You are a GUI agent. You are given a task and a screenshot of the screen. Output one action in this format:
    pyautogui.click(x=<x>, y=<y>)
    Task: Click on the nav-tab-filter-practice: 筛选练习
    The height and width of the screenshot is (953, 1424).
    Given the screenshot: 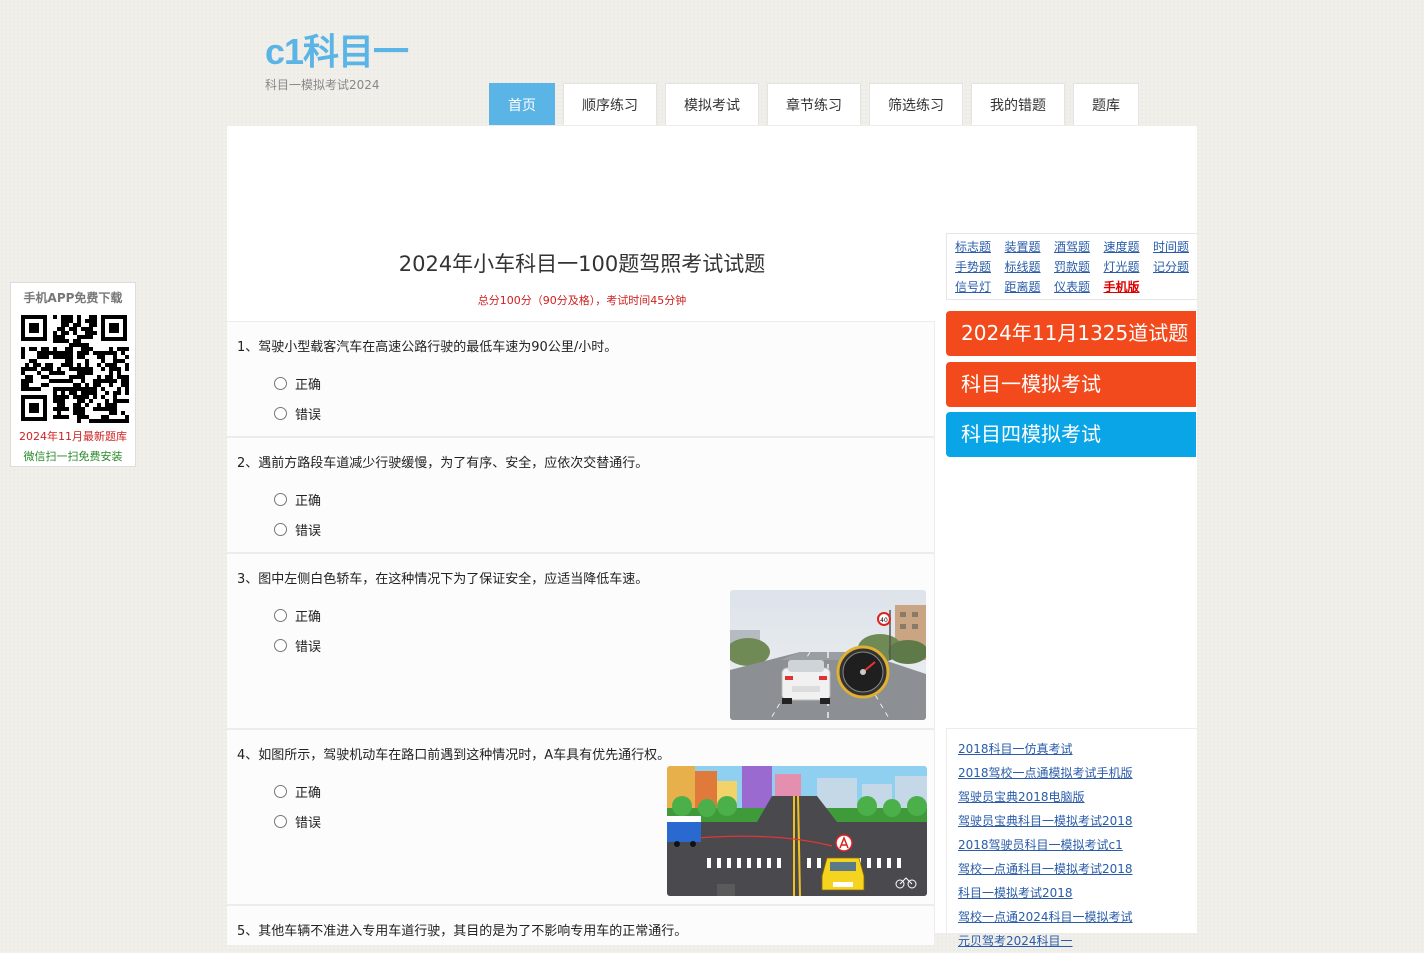 What is the action you would take?
    pyautogui.click(x=916, y=104)
    